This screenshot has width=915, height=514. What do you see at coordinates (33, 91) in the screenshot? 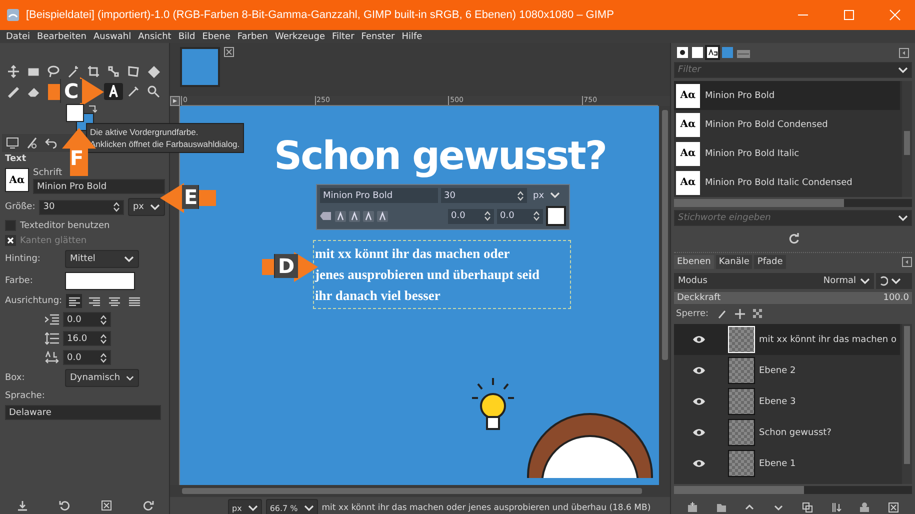
I see `eraser-icon` at bounding box center [33, 91].